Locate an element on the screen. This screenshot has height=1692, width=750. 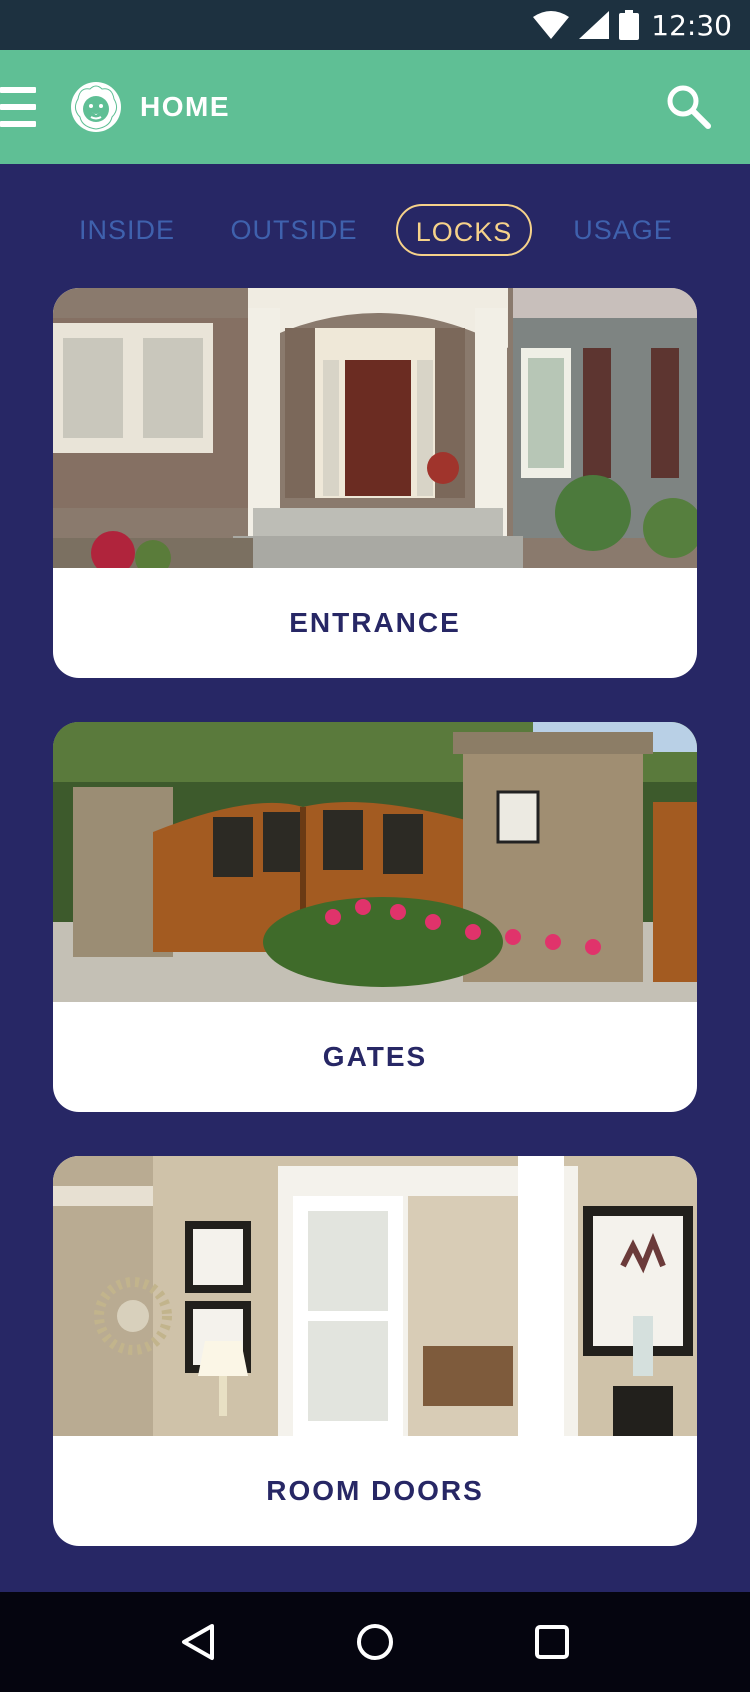
home-icon is located at coordinates (375, 1642).